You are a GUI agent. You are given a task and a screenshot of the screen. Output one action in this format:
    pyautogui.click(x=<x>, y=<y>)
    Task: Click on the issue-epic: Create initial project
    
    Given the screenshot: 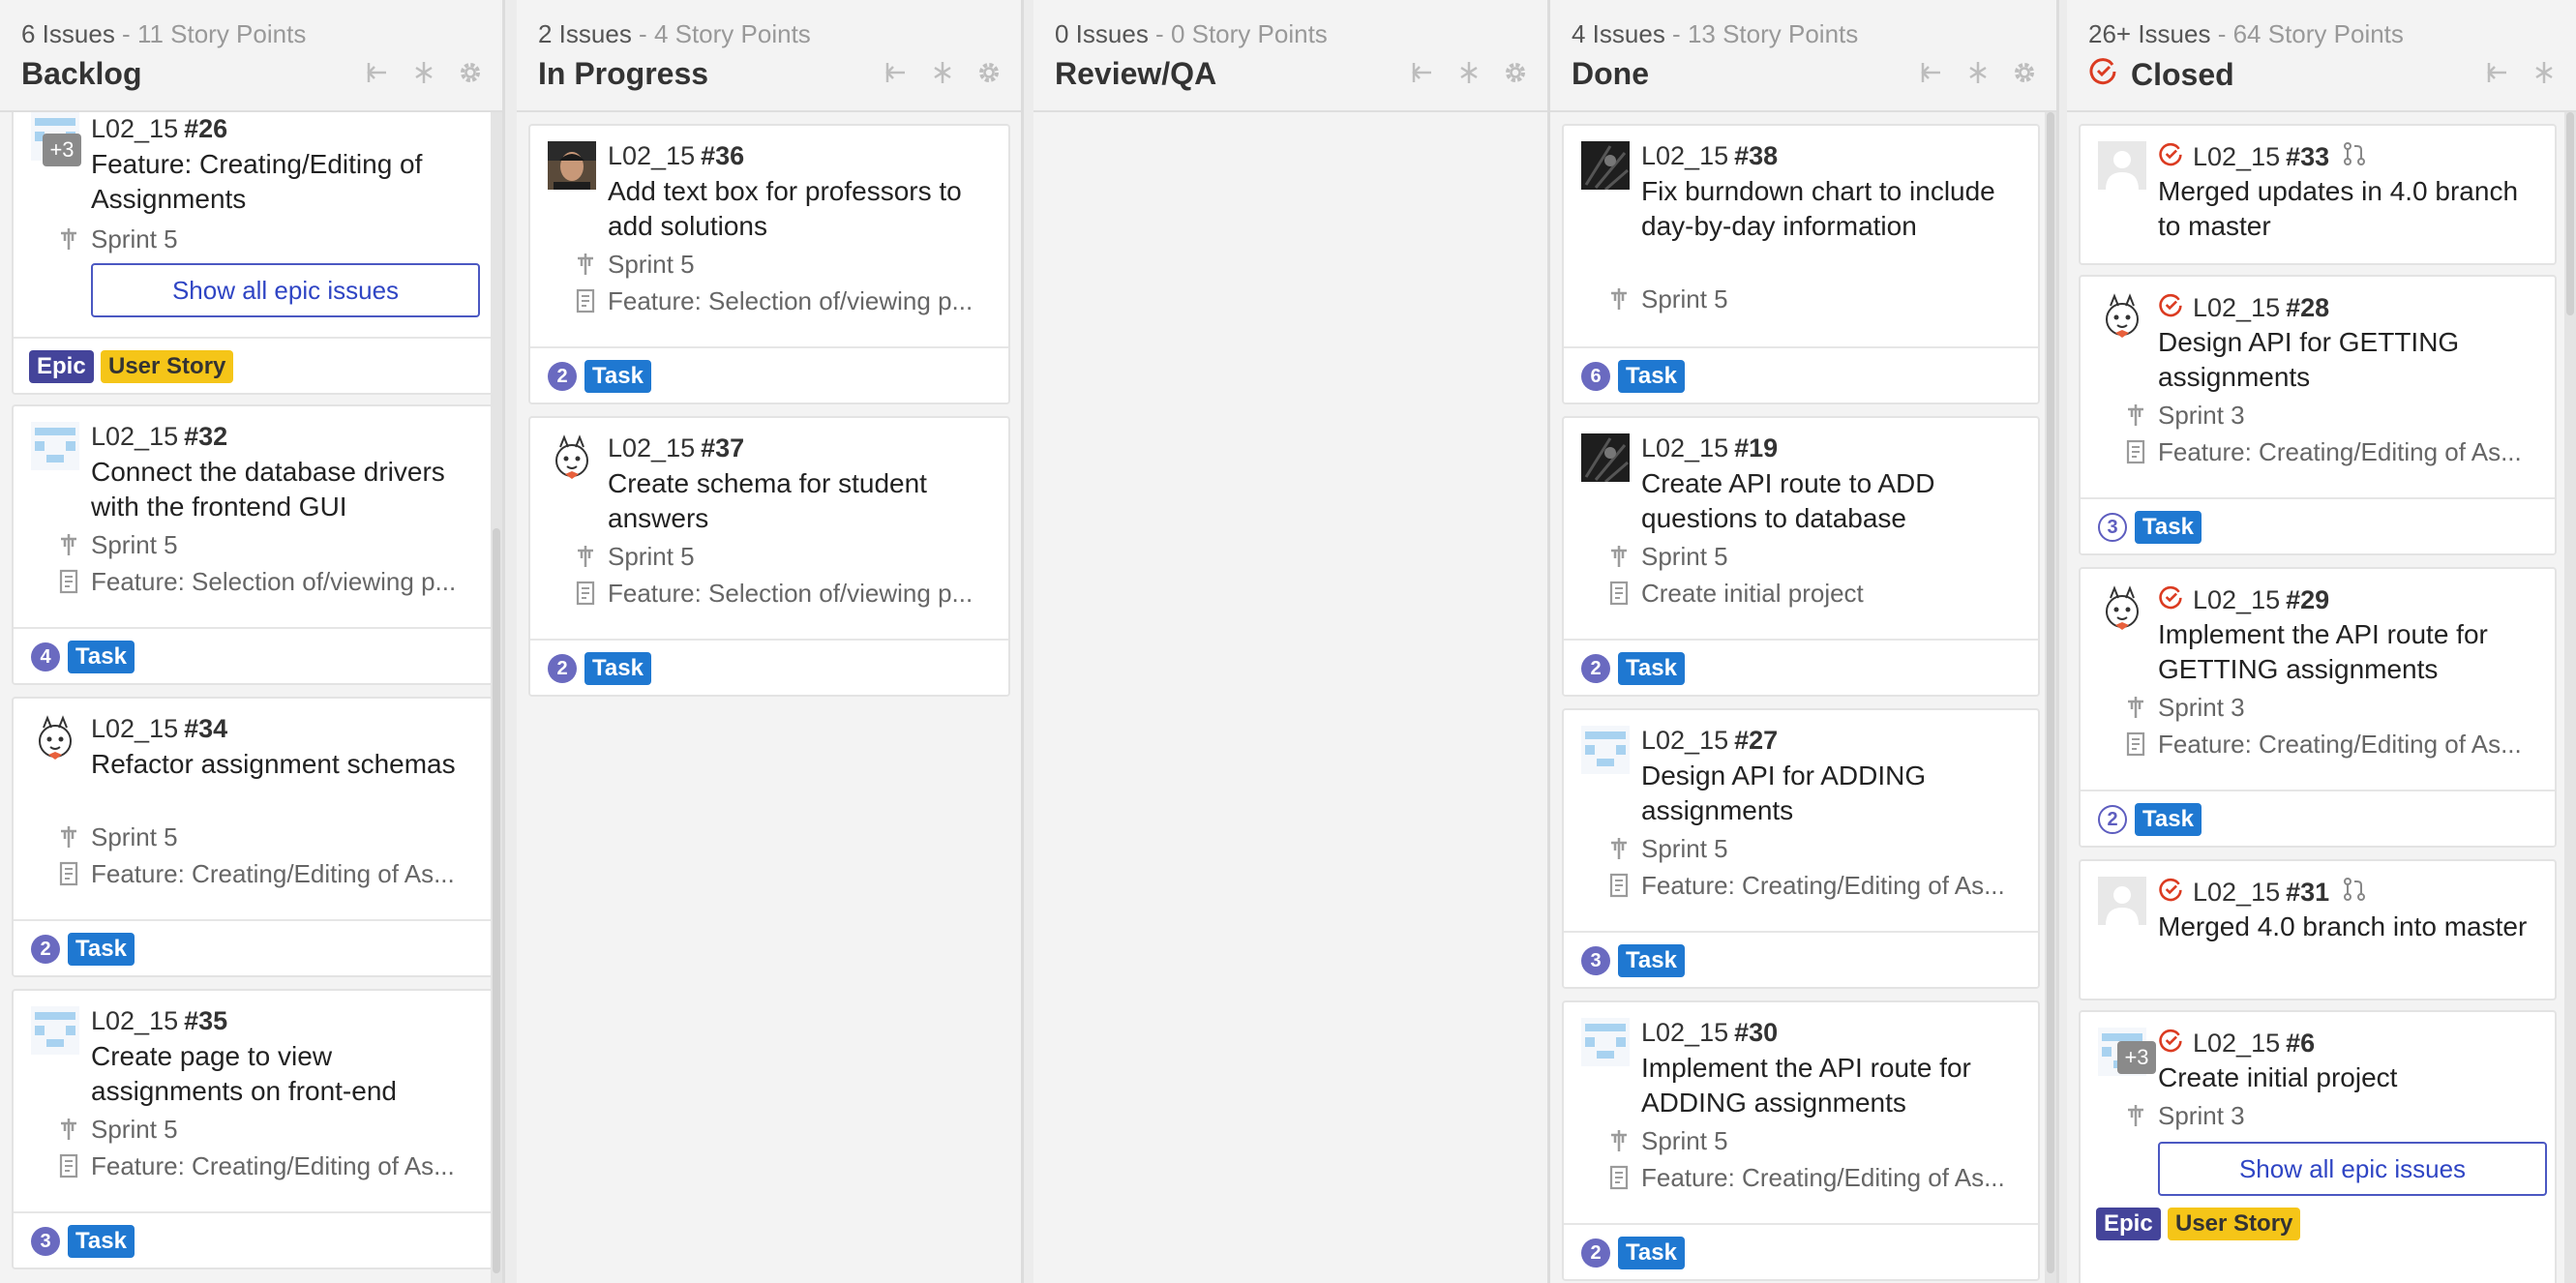 What is the action you would take?
    pyautogui.click(x=1831, y=594)
    